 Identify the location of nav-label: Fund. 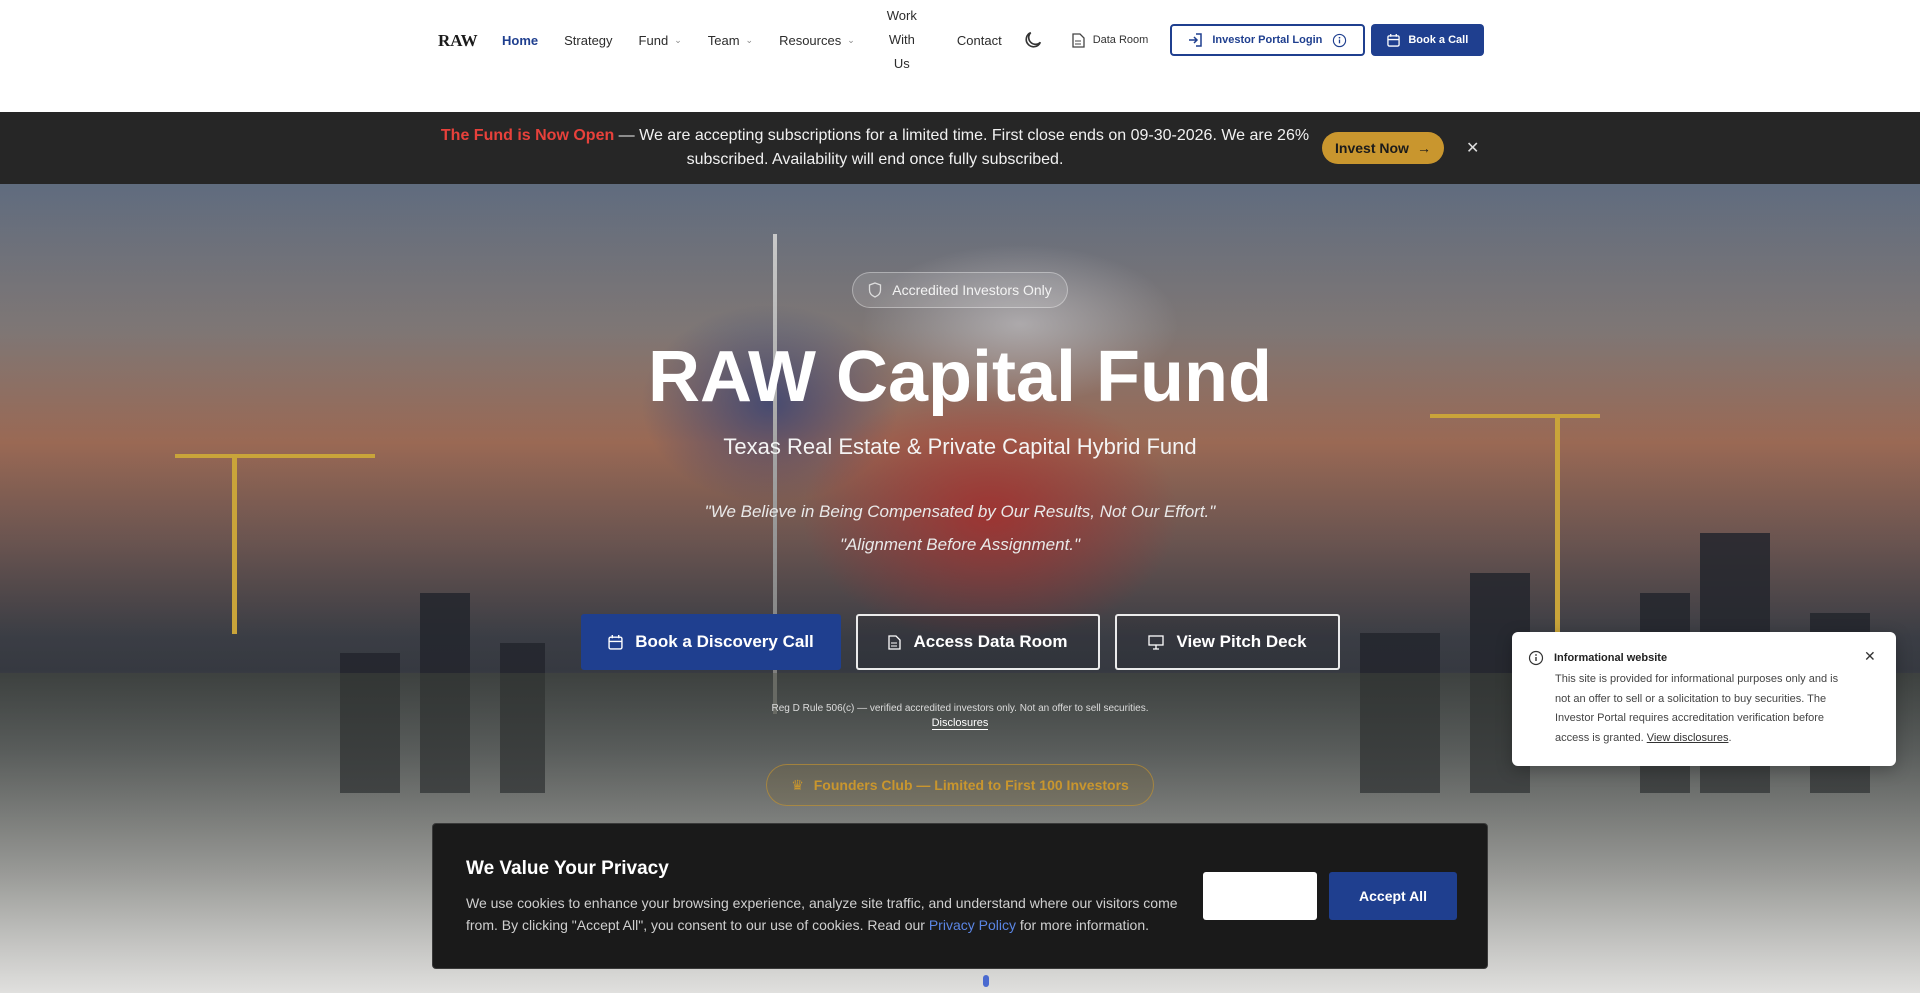
(653, 40).